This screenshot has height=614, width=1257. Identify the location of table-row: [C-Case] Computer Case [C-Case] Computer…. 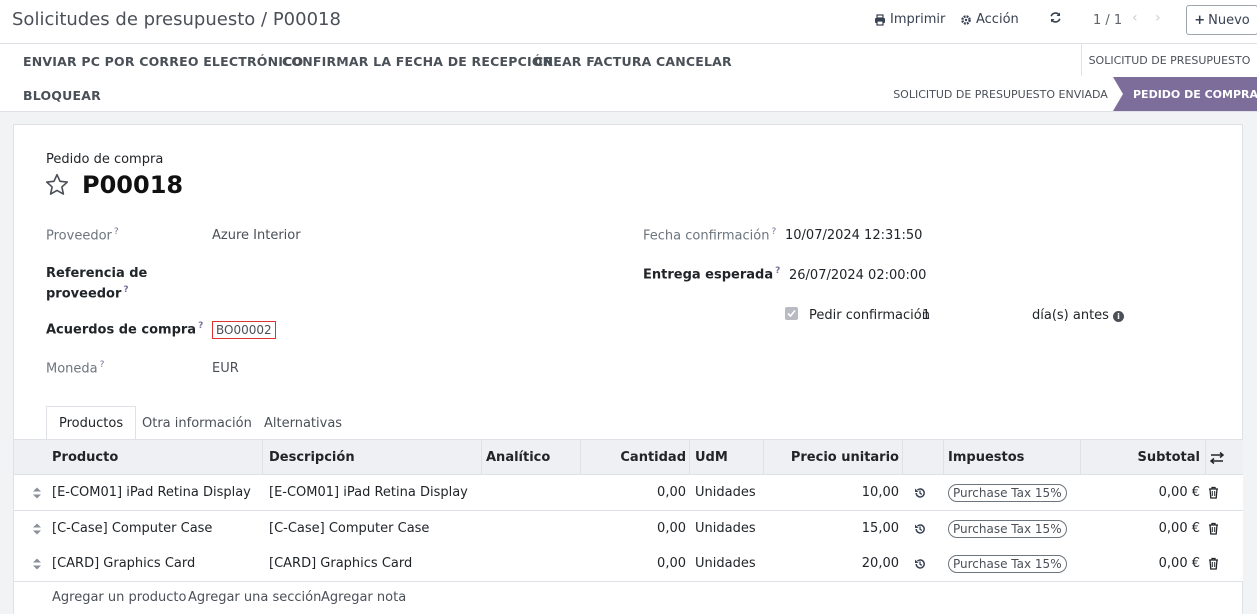
(628, 529).